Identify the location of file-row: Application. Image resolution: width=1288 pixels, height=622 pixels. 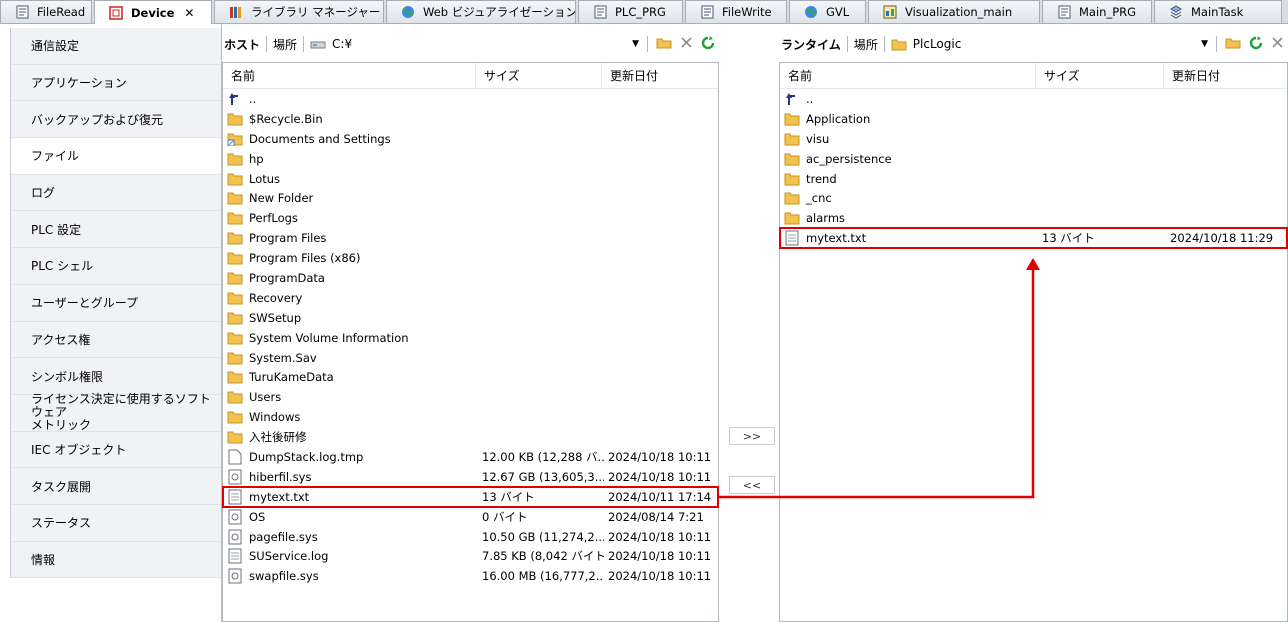
(1033, 119).